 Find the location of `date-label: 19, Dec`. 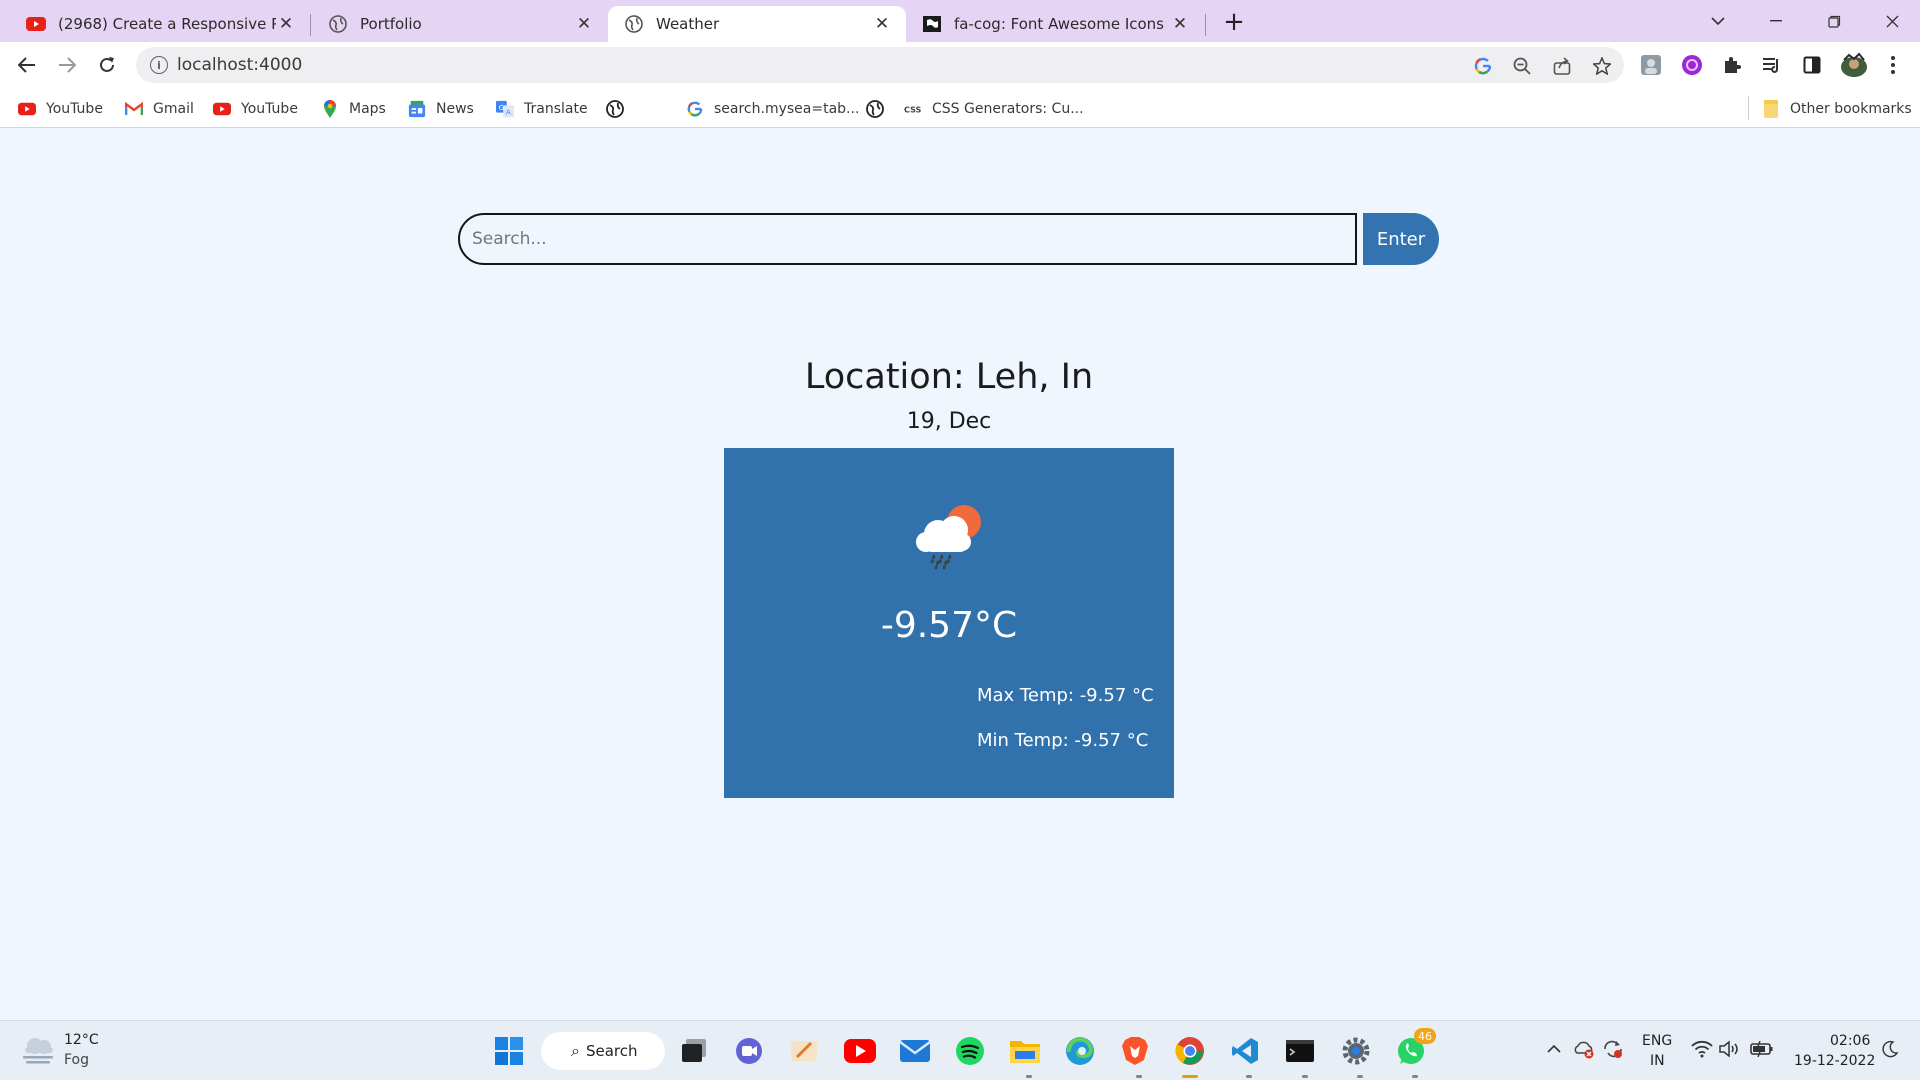

date-label: 19, Dec is located at coordinates (949, 421).